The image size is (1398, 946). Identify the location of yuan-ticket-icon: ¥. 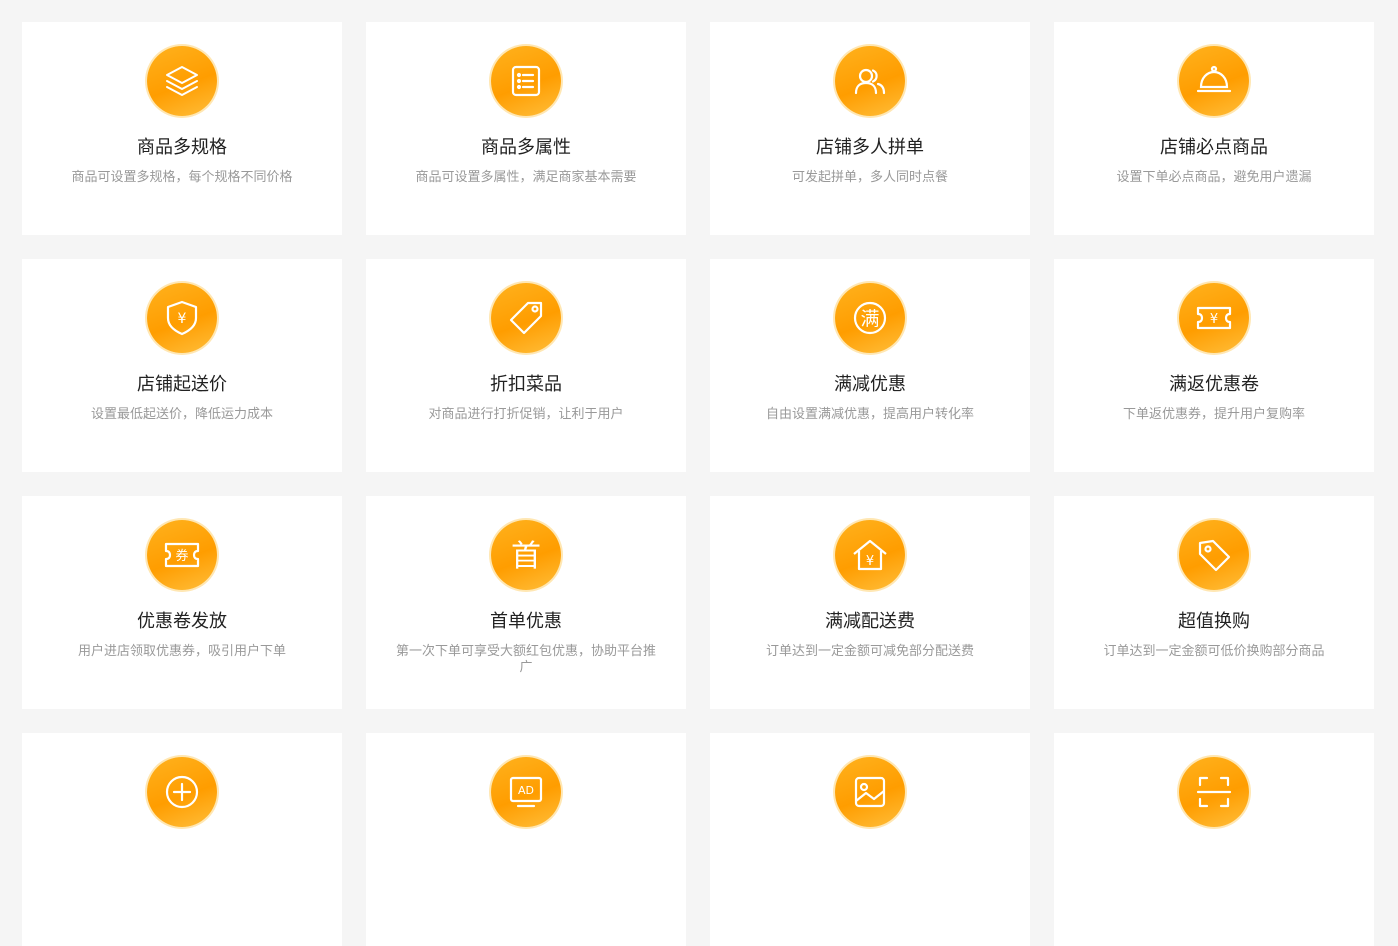
(1214, 318).